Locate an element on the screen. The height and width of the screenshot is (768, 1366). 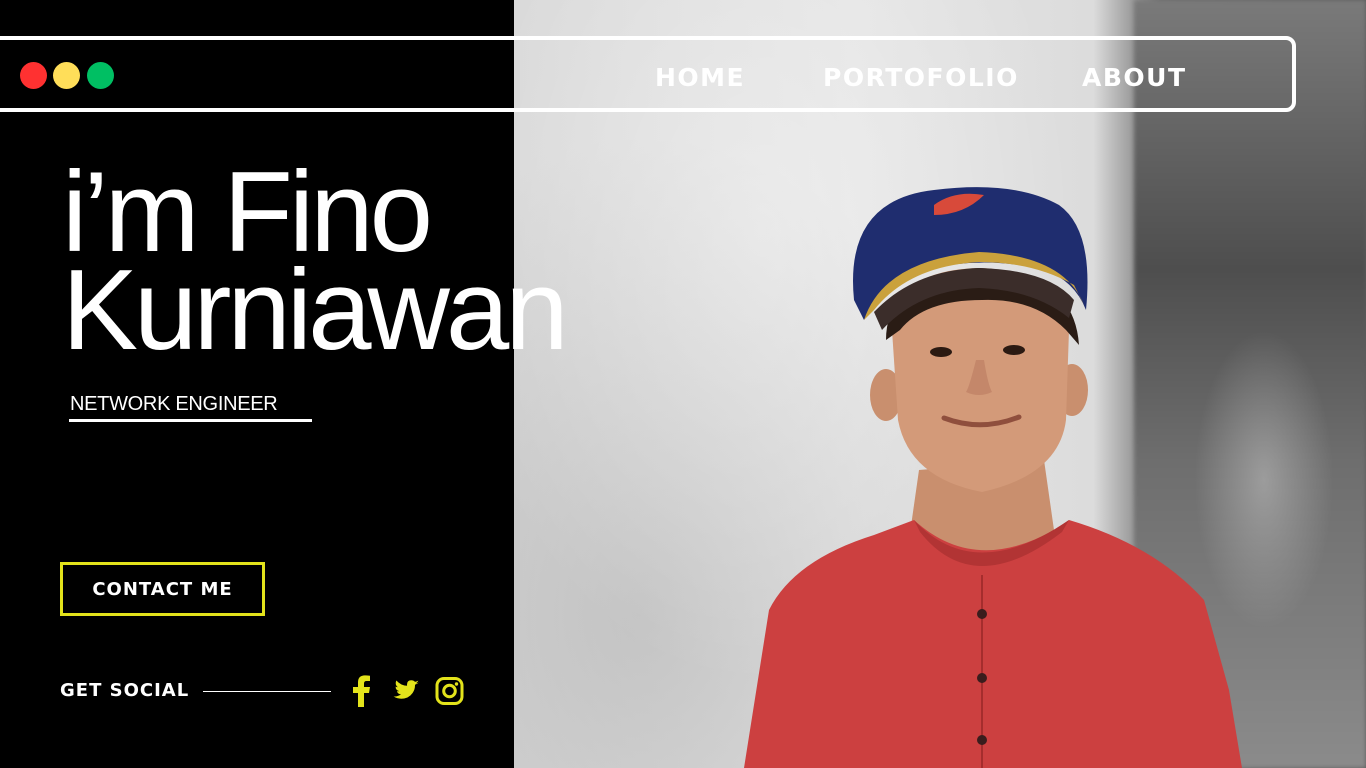
maximize-dot-icon is located at coordinates (100, 75).